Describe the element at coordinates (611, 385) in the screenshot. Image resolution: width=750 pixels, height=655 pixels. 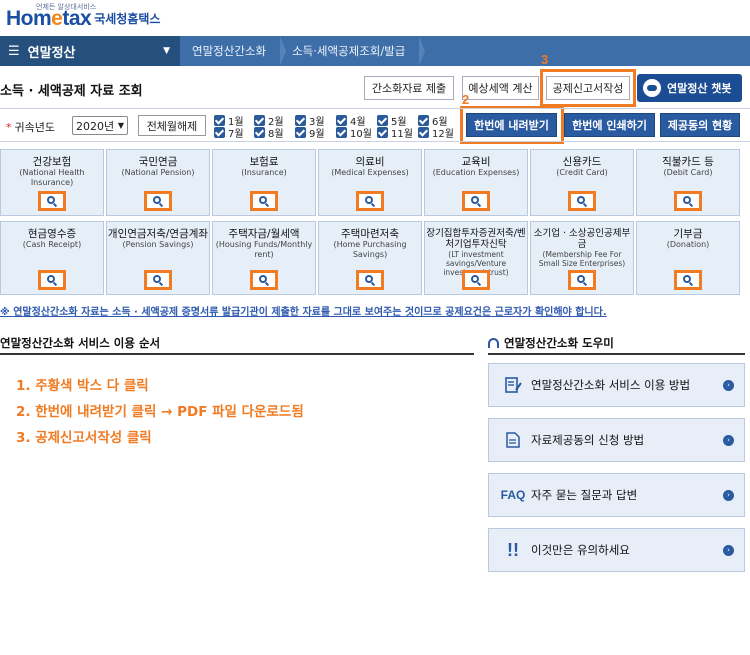
I see `helper-item-label: 연말정산간소화 서비스 이용 방법` at that location.